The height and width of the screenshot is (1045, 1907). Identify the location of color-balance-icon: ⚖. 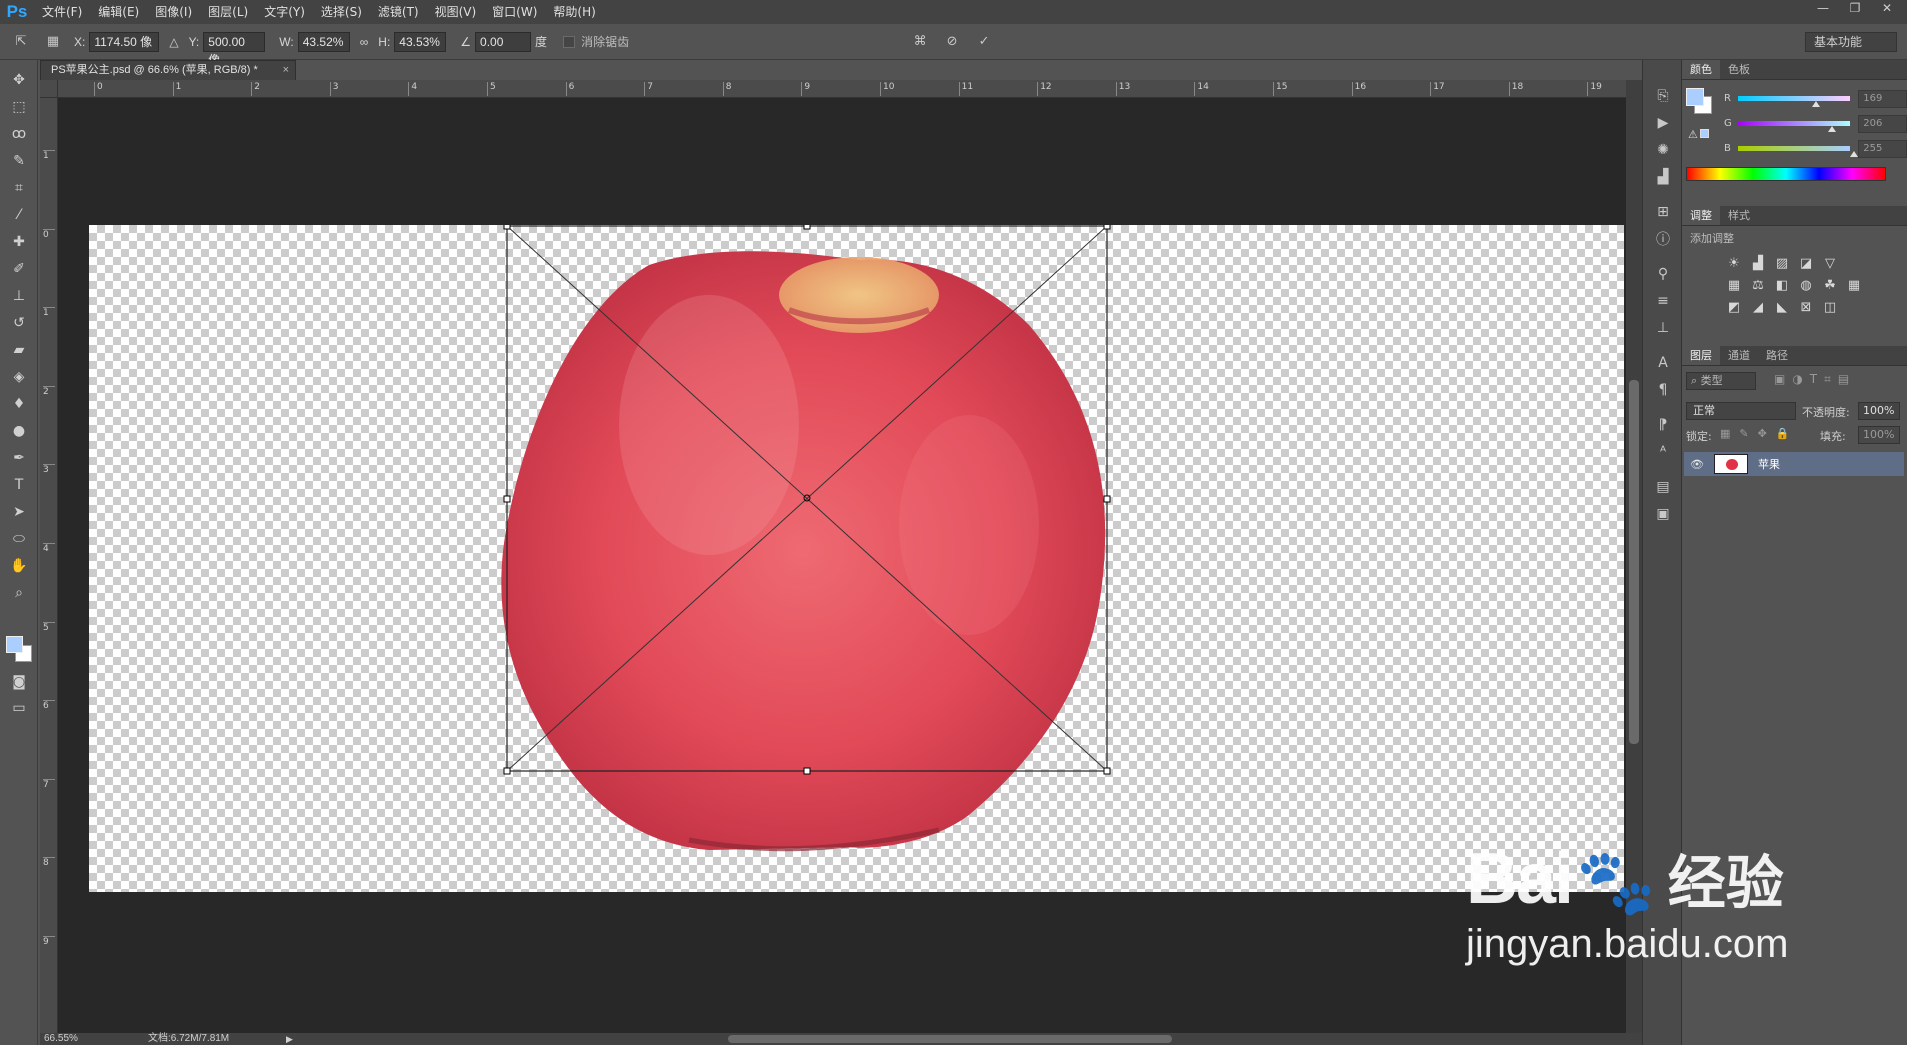
(1758, 285).